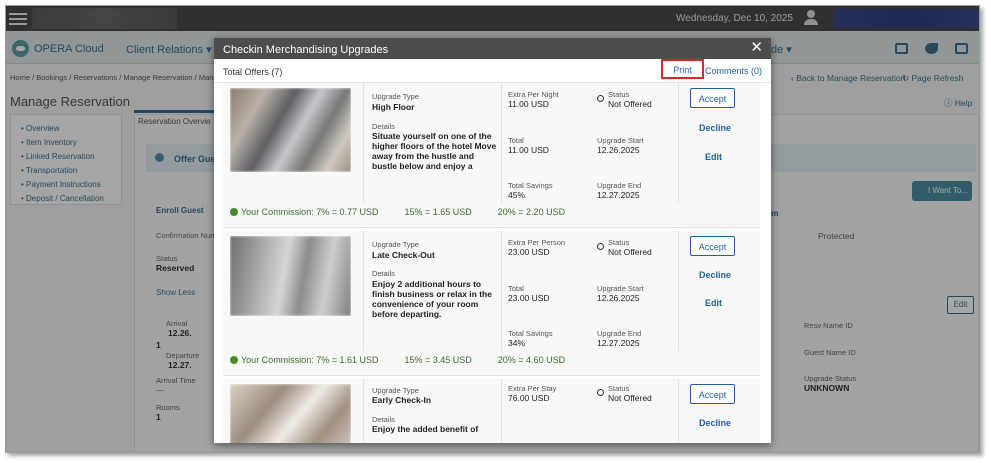  What do you see at coordinates (403, 255) in the screenshot?
I see `upgrade-type-value: Late Check-Out` at bounding box center [403, 255].